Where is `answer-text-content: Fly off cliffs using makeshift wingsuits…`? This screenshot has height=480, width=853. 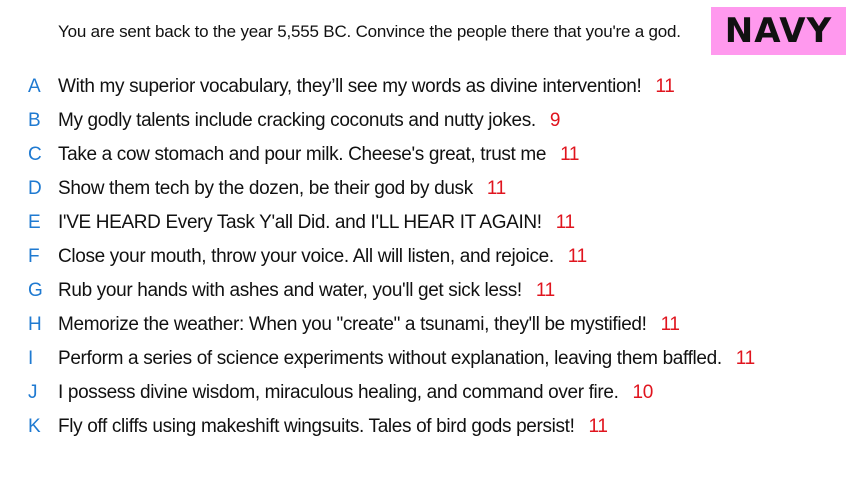
answer-text-content: Fly off cliffs using makeshift wingsuits… is located at coordinates (316, 426).